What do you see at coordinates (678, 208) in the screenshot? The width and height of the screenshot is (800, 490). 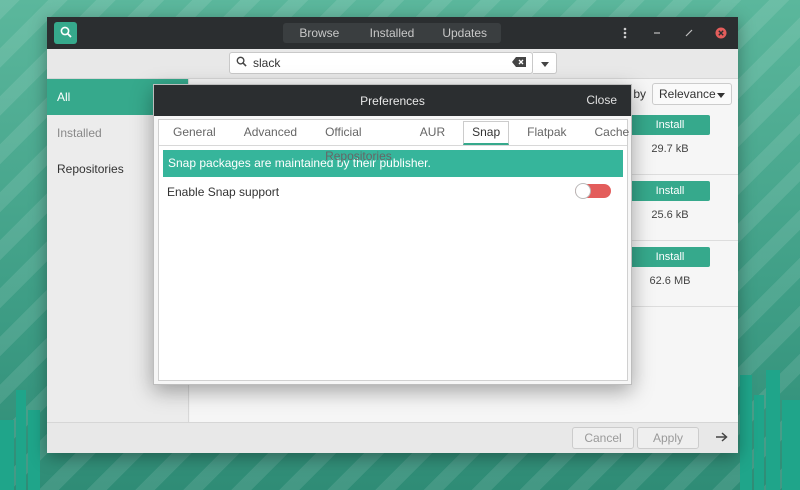 I see `list-item: Install 25.6 kB` at bounding box center [678, 208].